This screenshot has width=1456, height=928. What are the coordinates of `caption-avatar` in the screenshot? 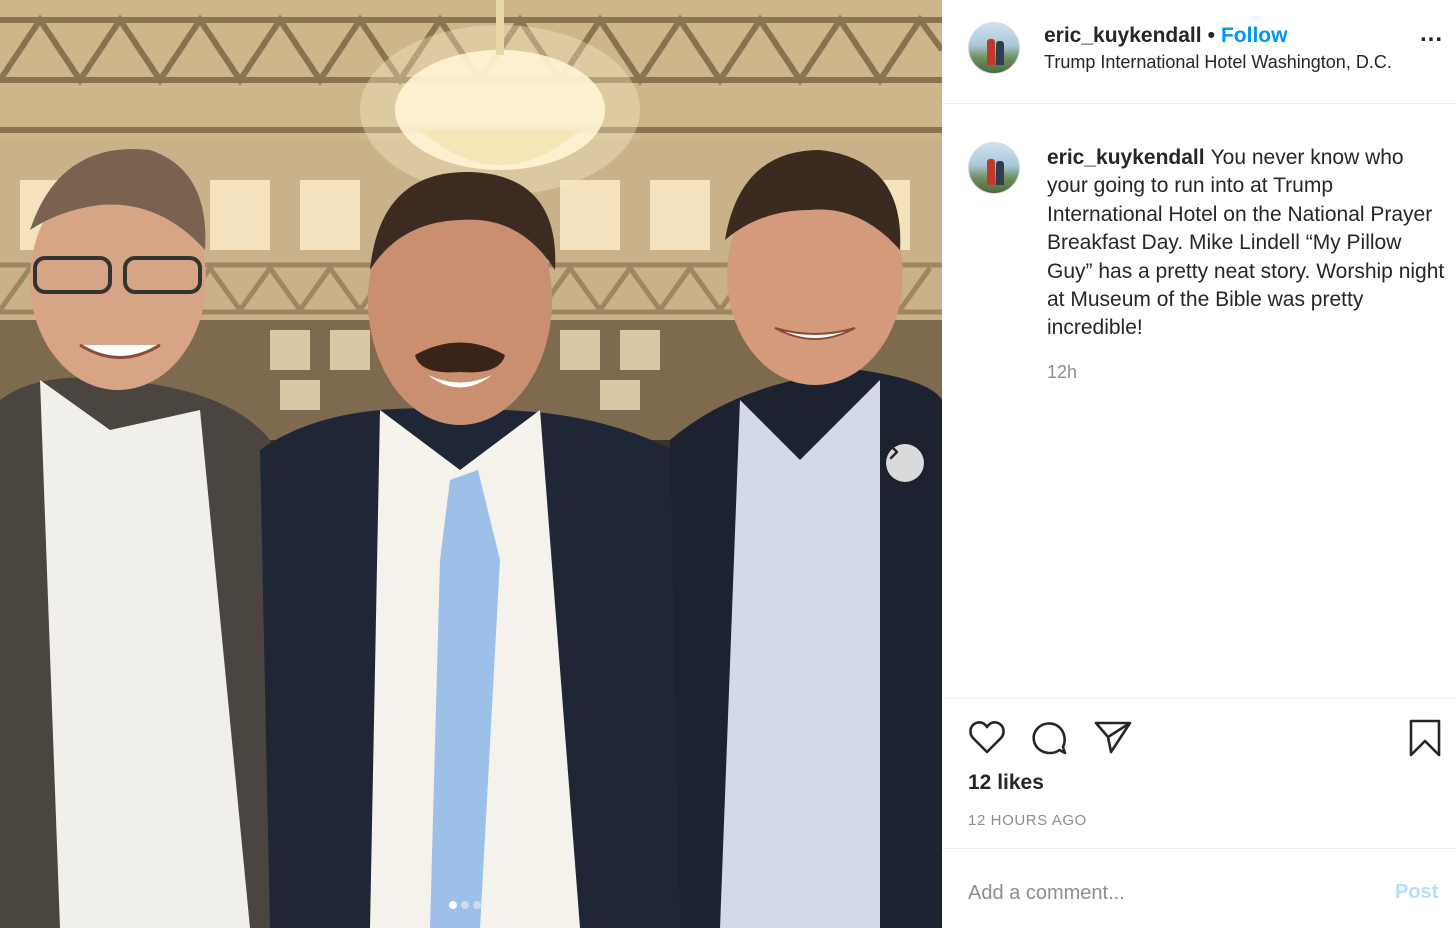 It's located at (994, 168).